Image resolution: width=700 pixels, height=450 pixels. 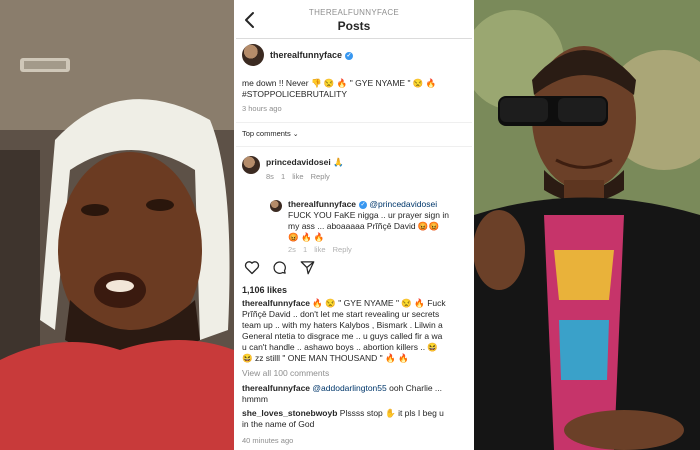 What do you see at coordinates (253, 55) in the screenshot?
I see `post-avatar` at bounding box center [253, 55].